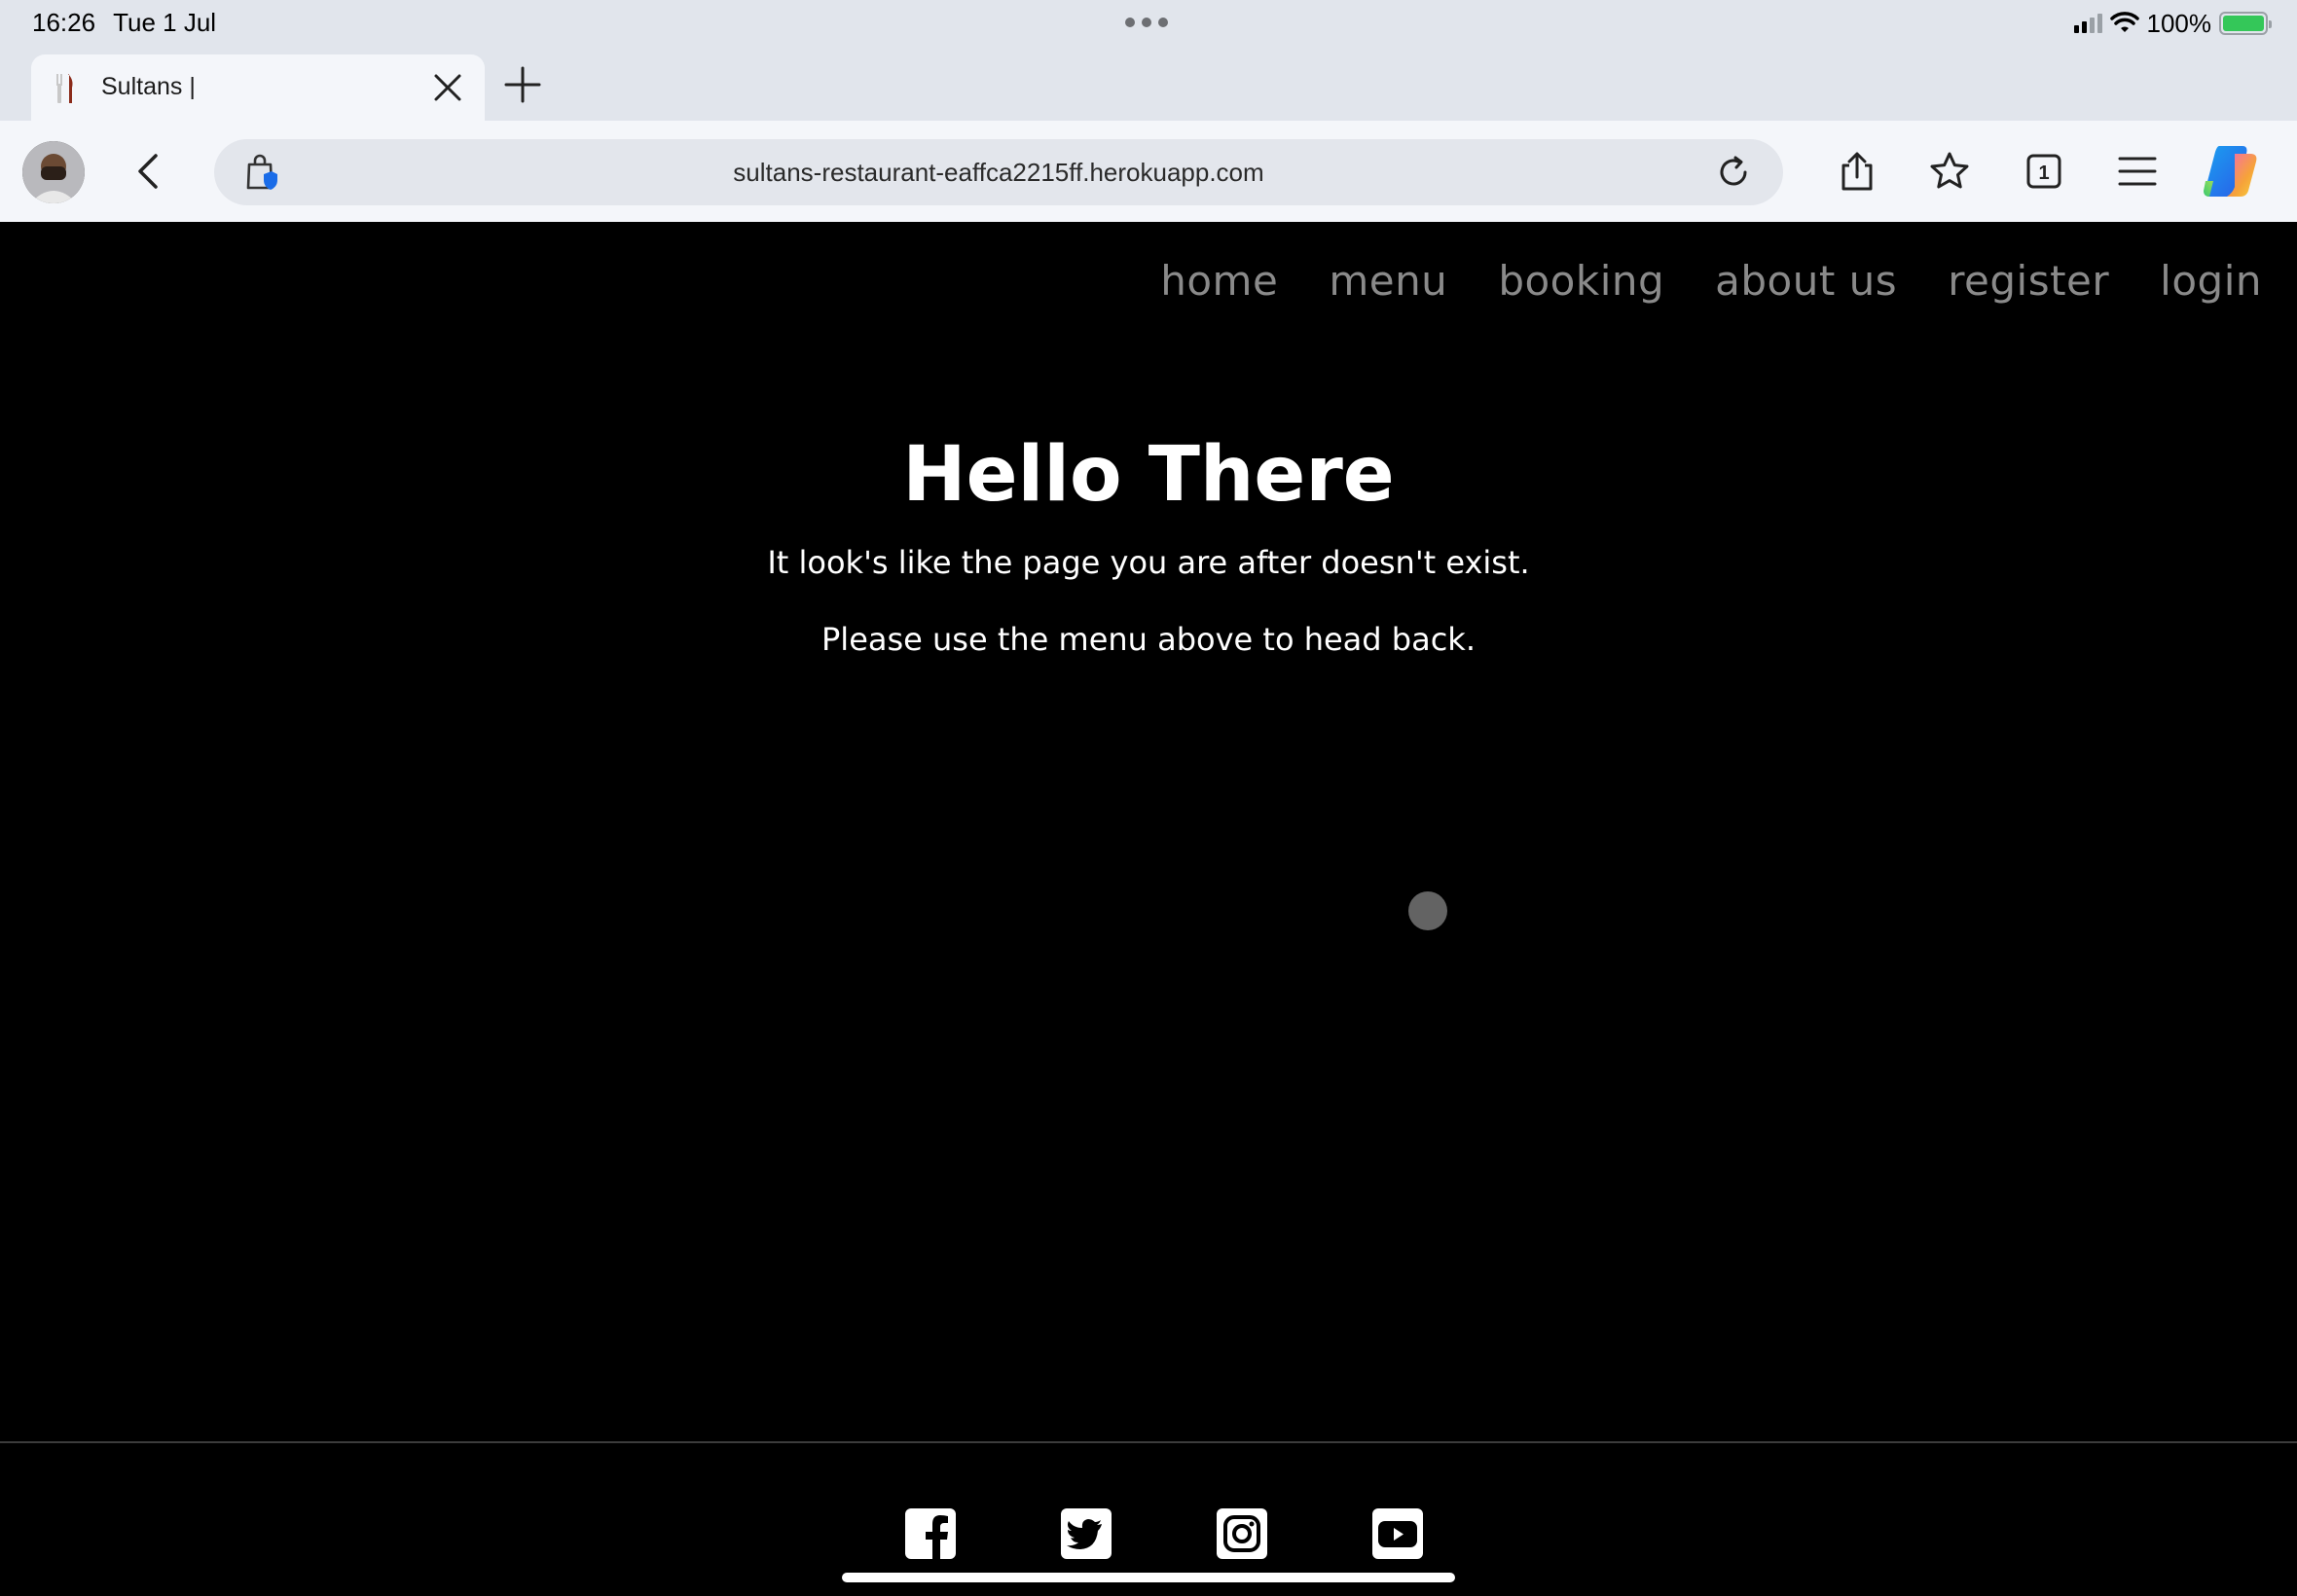 Image resolution: width=2297 pixels, height=1596 pixels. What do you see at coordinates (1857, 171) in the screenshot?
I see `share-icon` at bounding box center [1857, 171].